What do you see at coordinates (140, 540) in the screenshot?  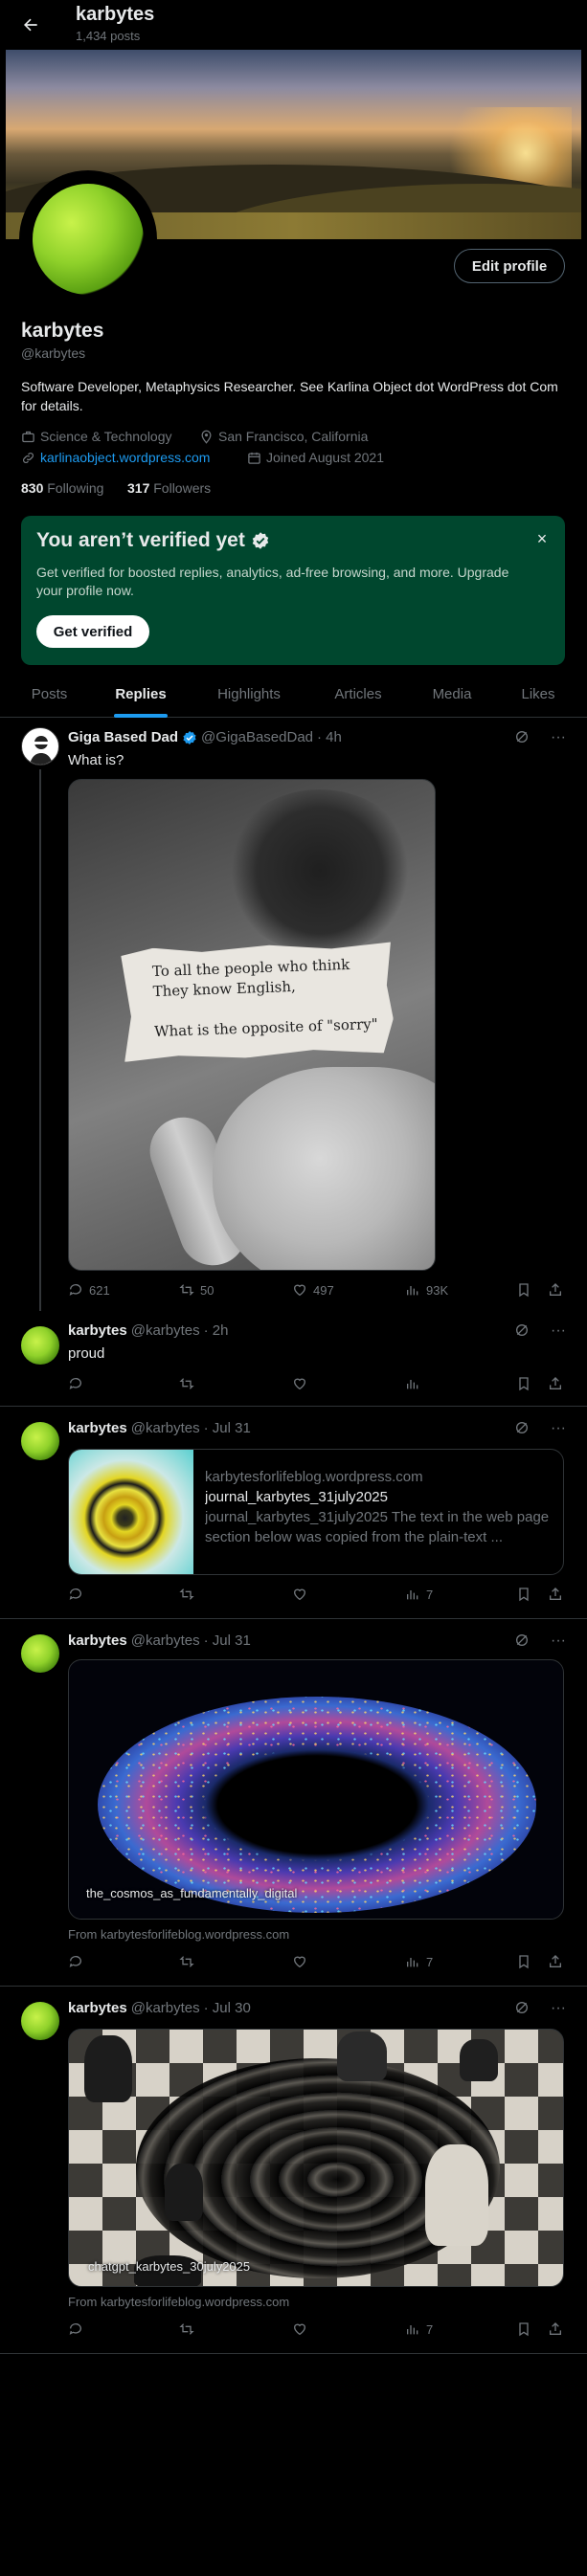 I see `verify-title-text: You aren’t verified yet` at bounding box center [140, 540].